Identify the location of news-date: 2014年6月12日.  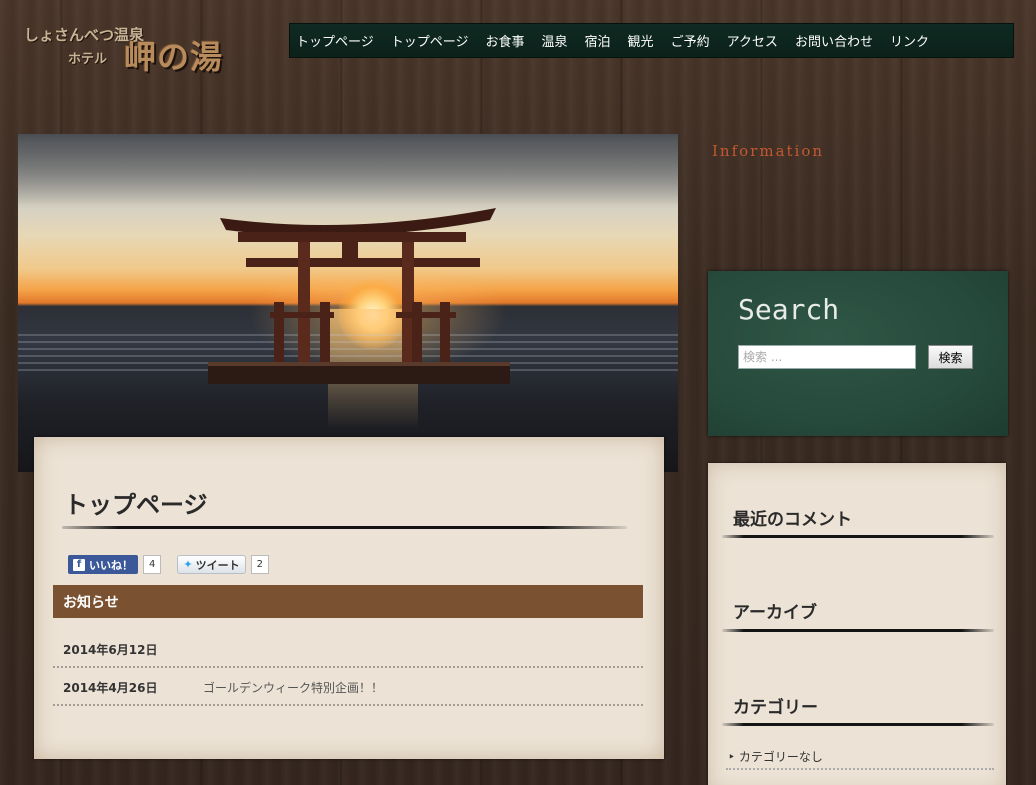
(110, 649).